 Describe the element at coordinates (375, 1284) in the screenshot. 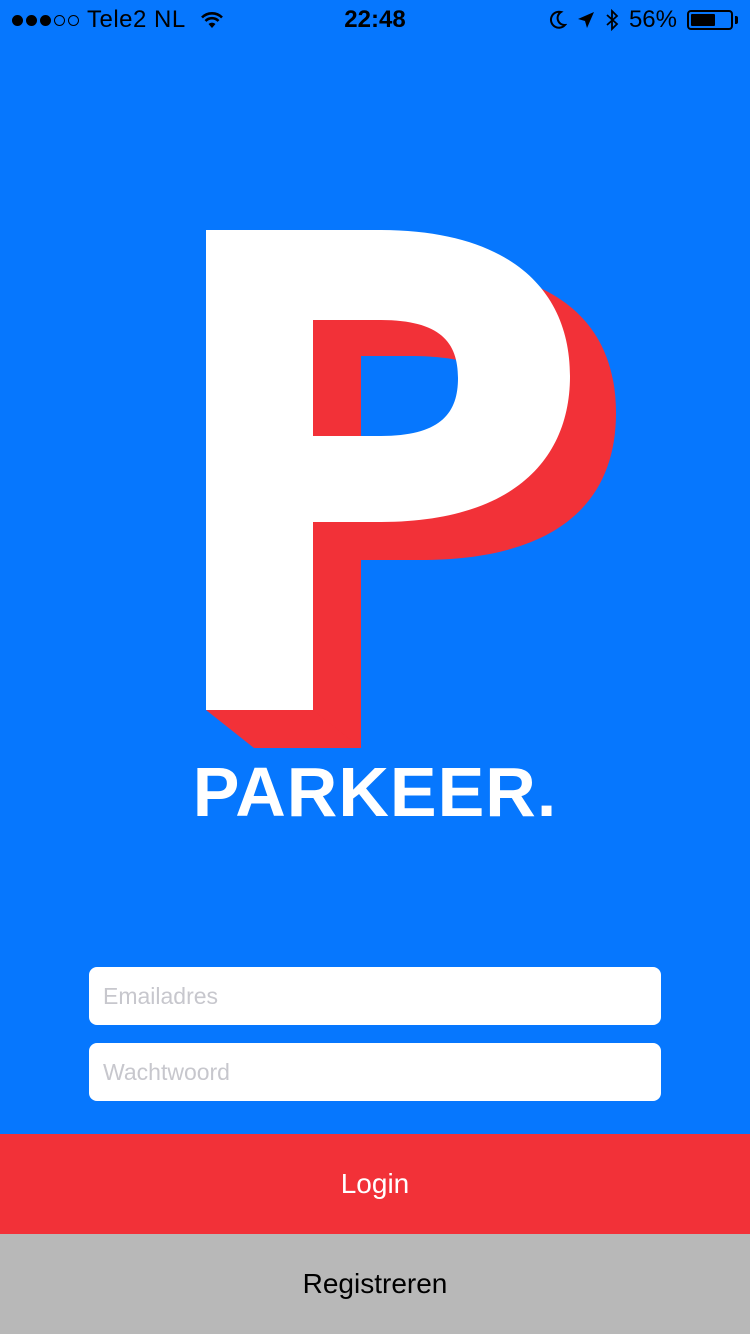

I see `register-button: Registreren` at that location.